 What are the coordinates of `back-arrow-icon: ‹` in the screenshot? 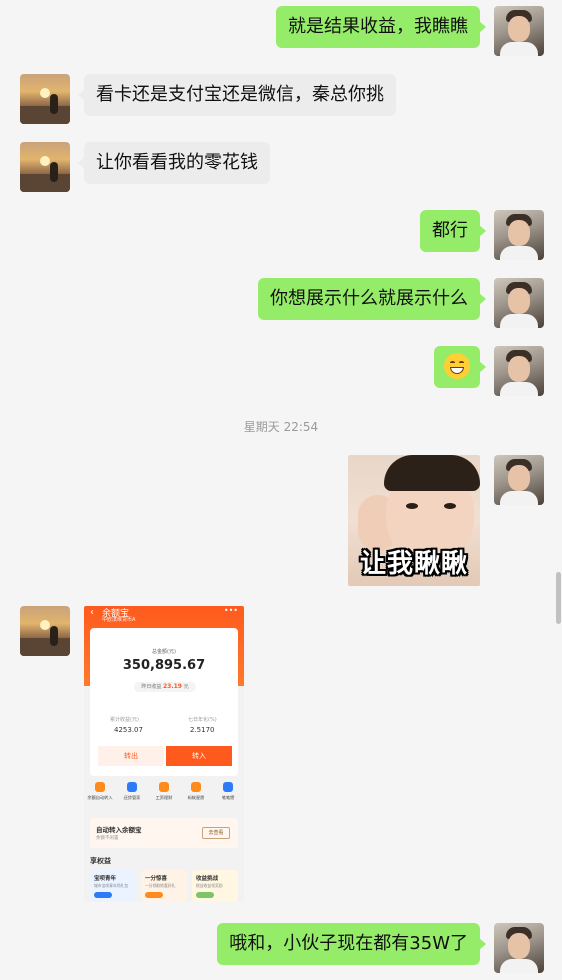 It's located at (92, 612).